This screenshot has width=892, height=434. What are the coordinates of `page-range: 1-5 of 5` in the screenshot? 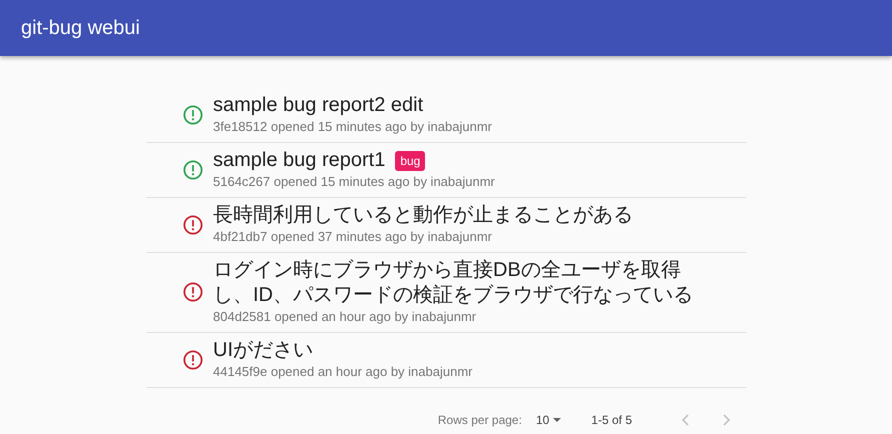 It's located at (611, 420).